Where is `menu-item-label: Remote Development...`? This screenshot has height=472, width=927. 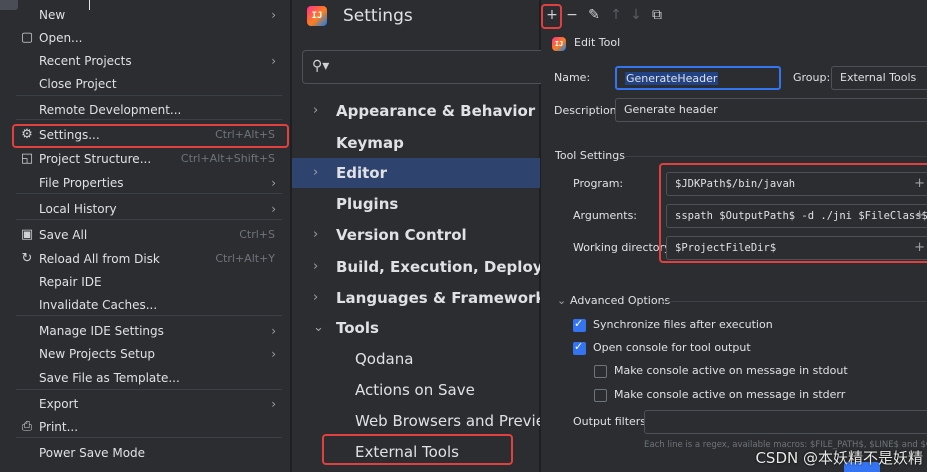 menu-item-label: Remote Development... is located at coordinates (110, 110).